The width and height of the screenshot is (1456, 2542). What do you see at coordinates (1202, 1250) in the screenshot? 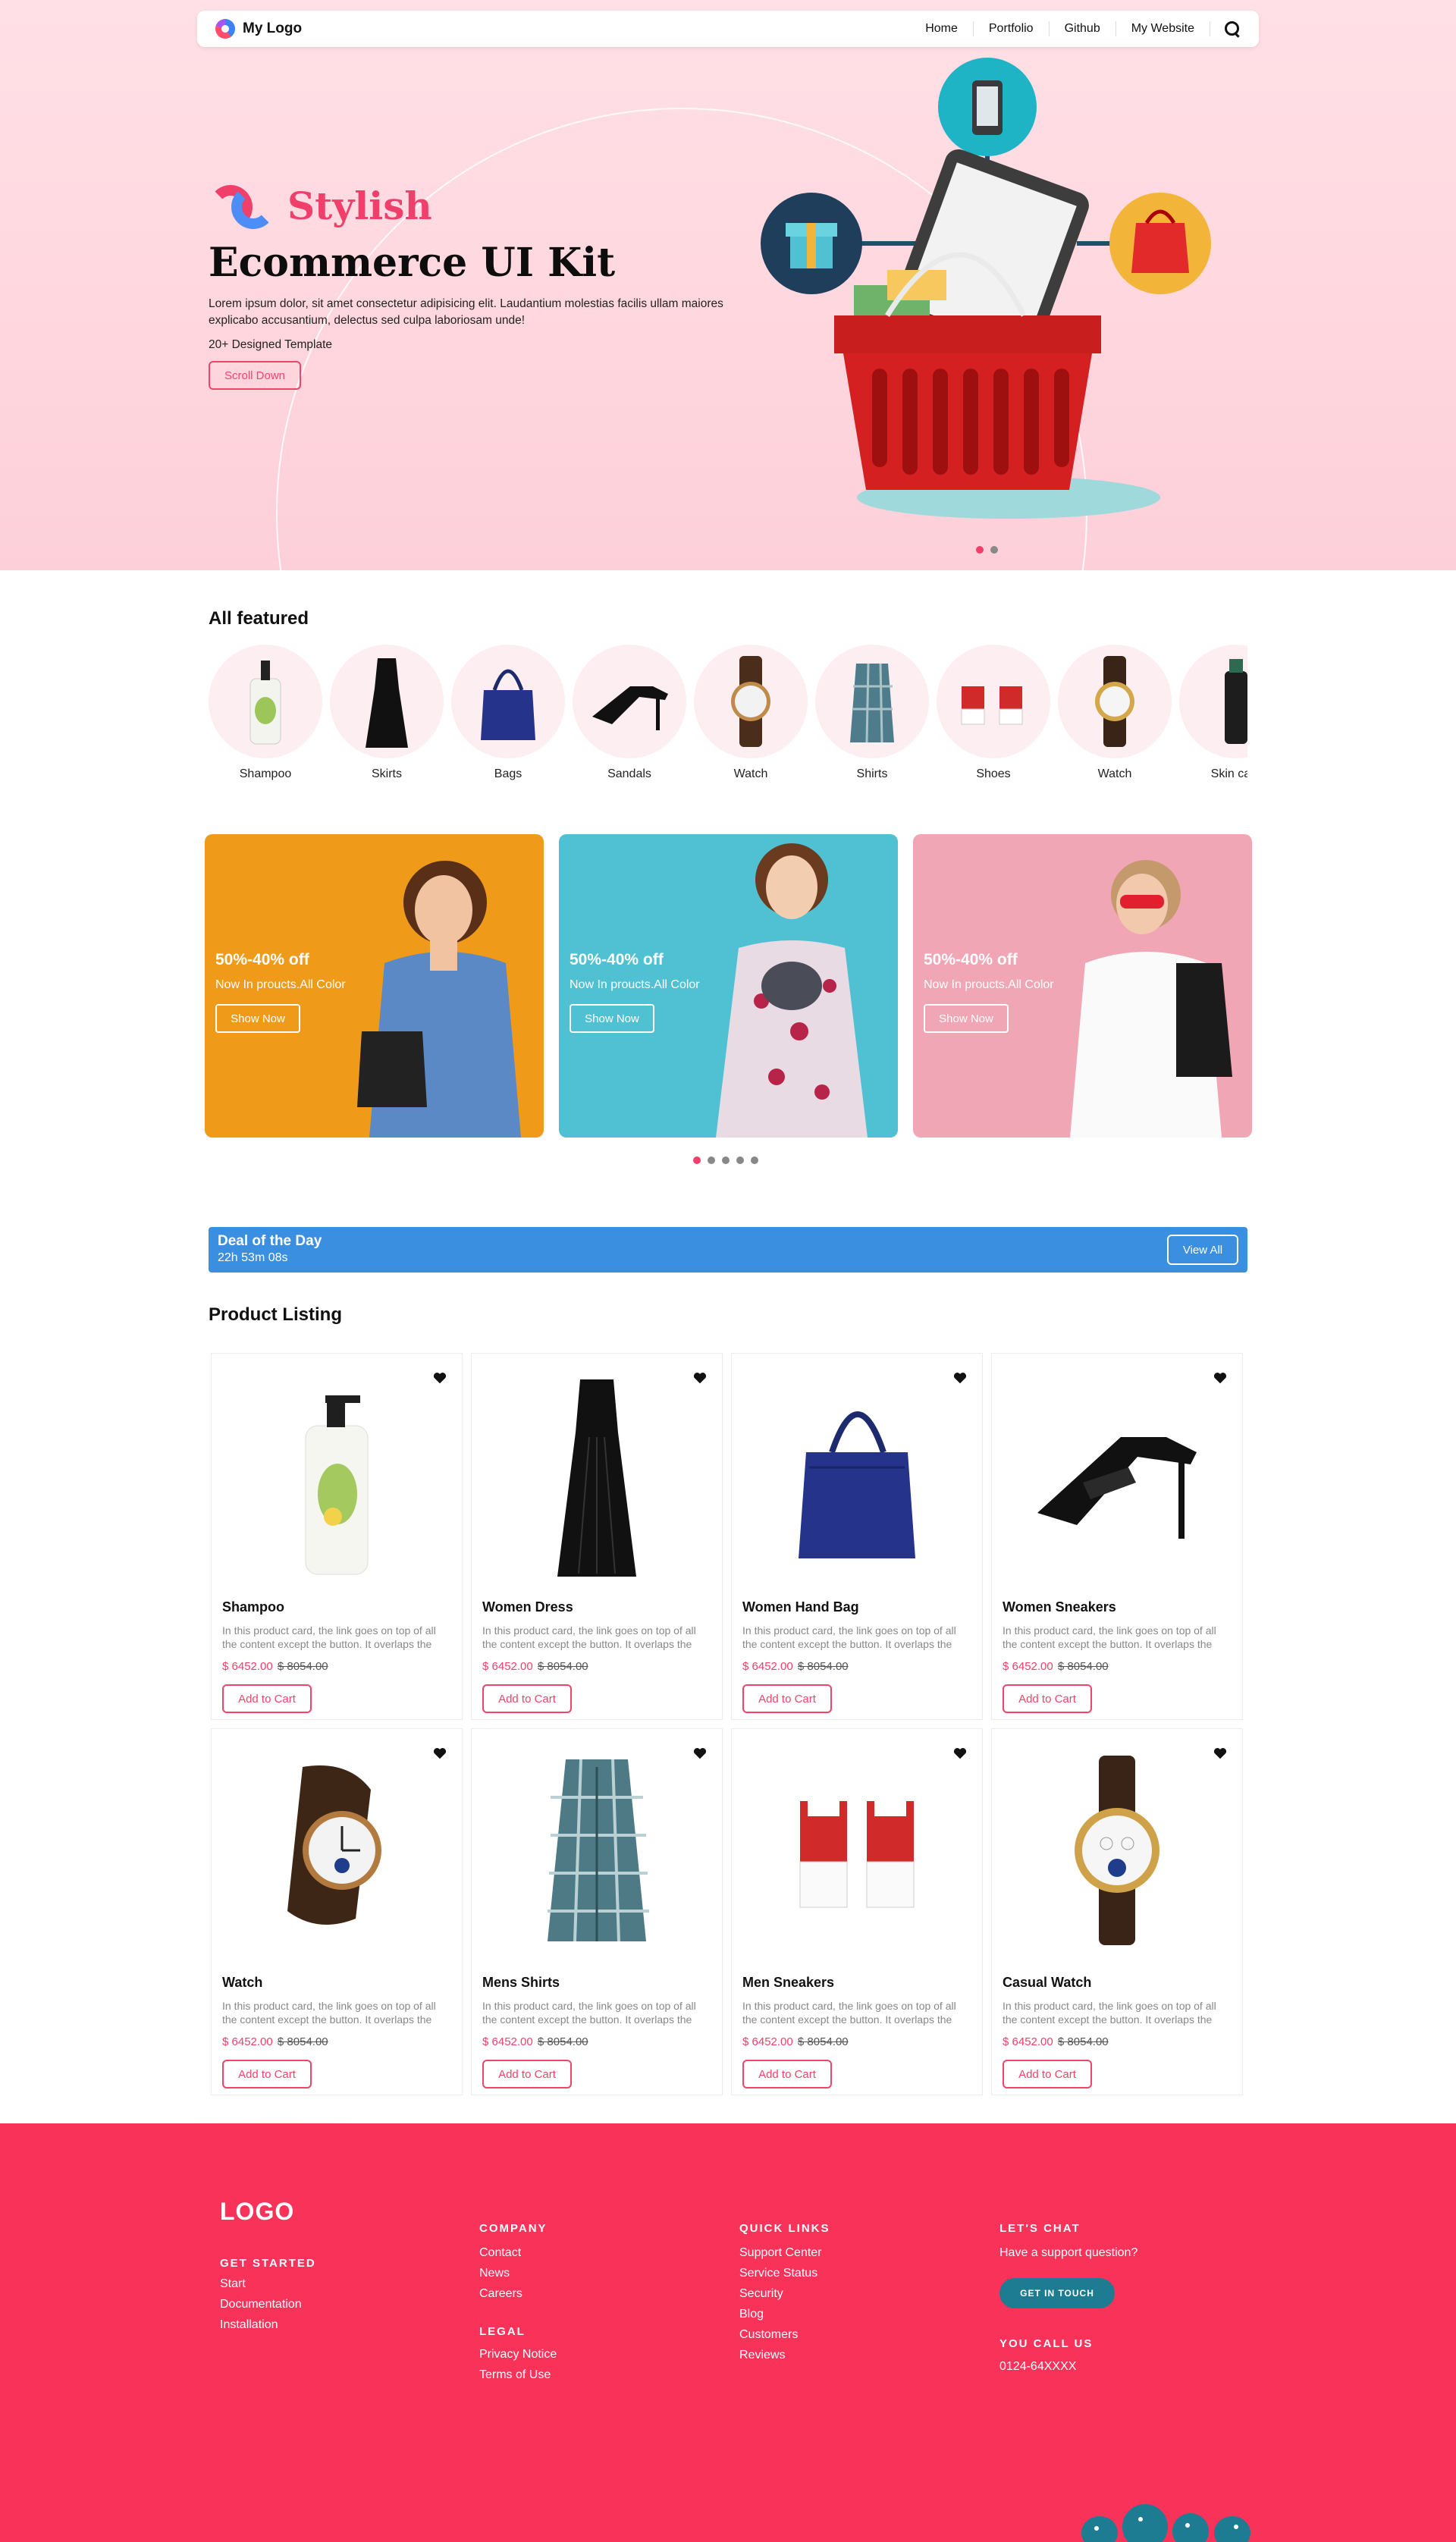
I see `view-all-button: View All` at bounding box center [1202, 1250].